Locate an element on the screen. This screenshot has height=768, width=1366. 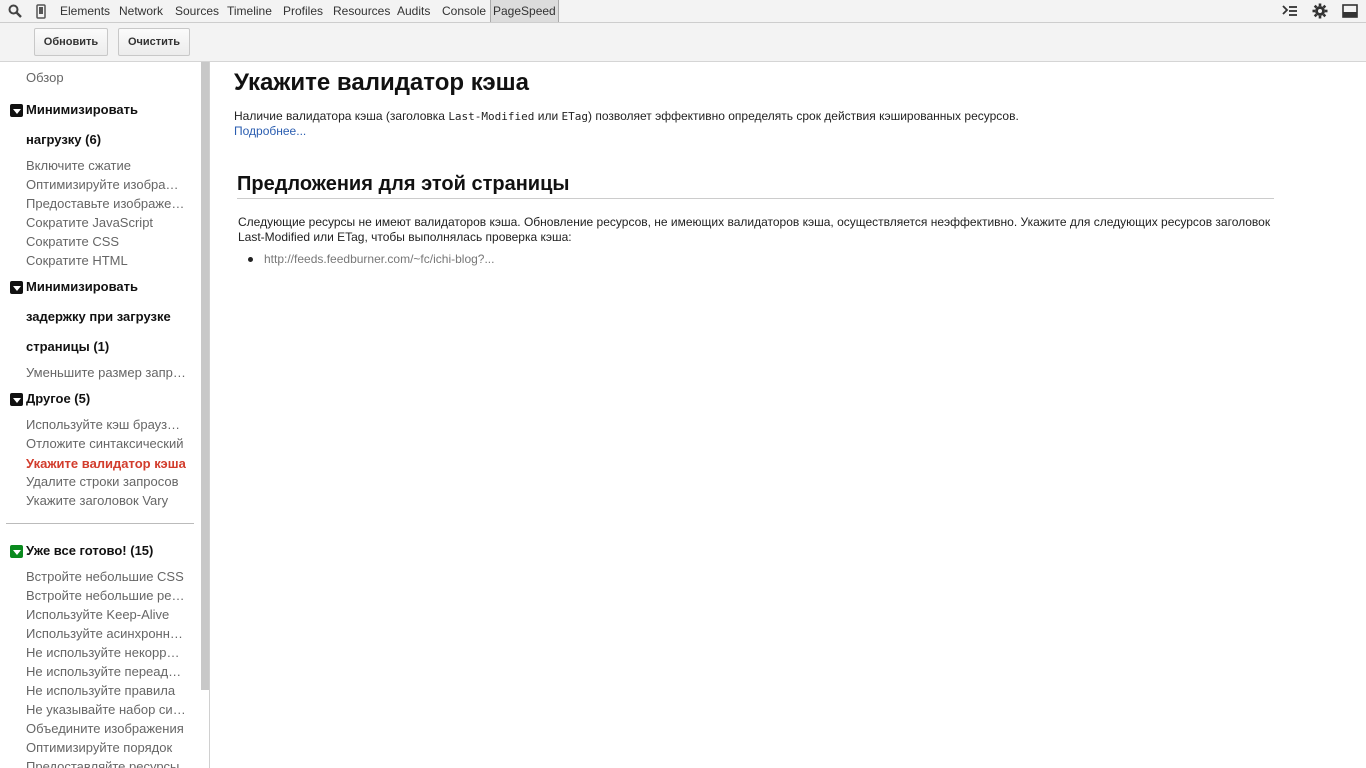
tab-elements: Elements is located at coordinates (85, 11).